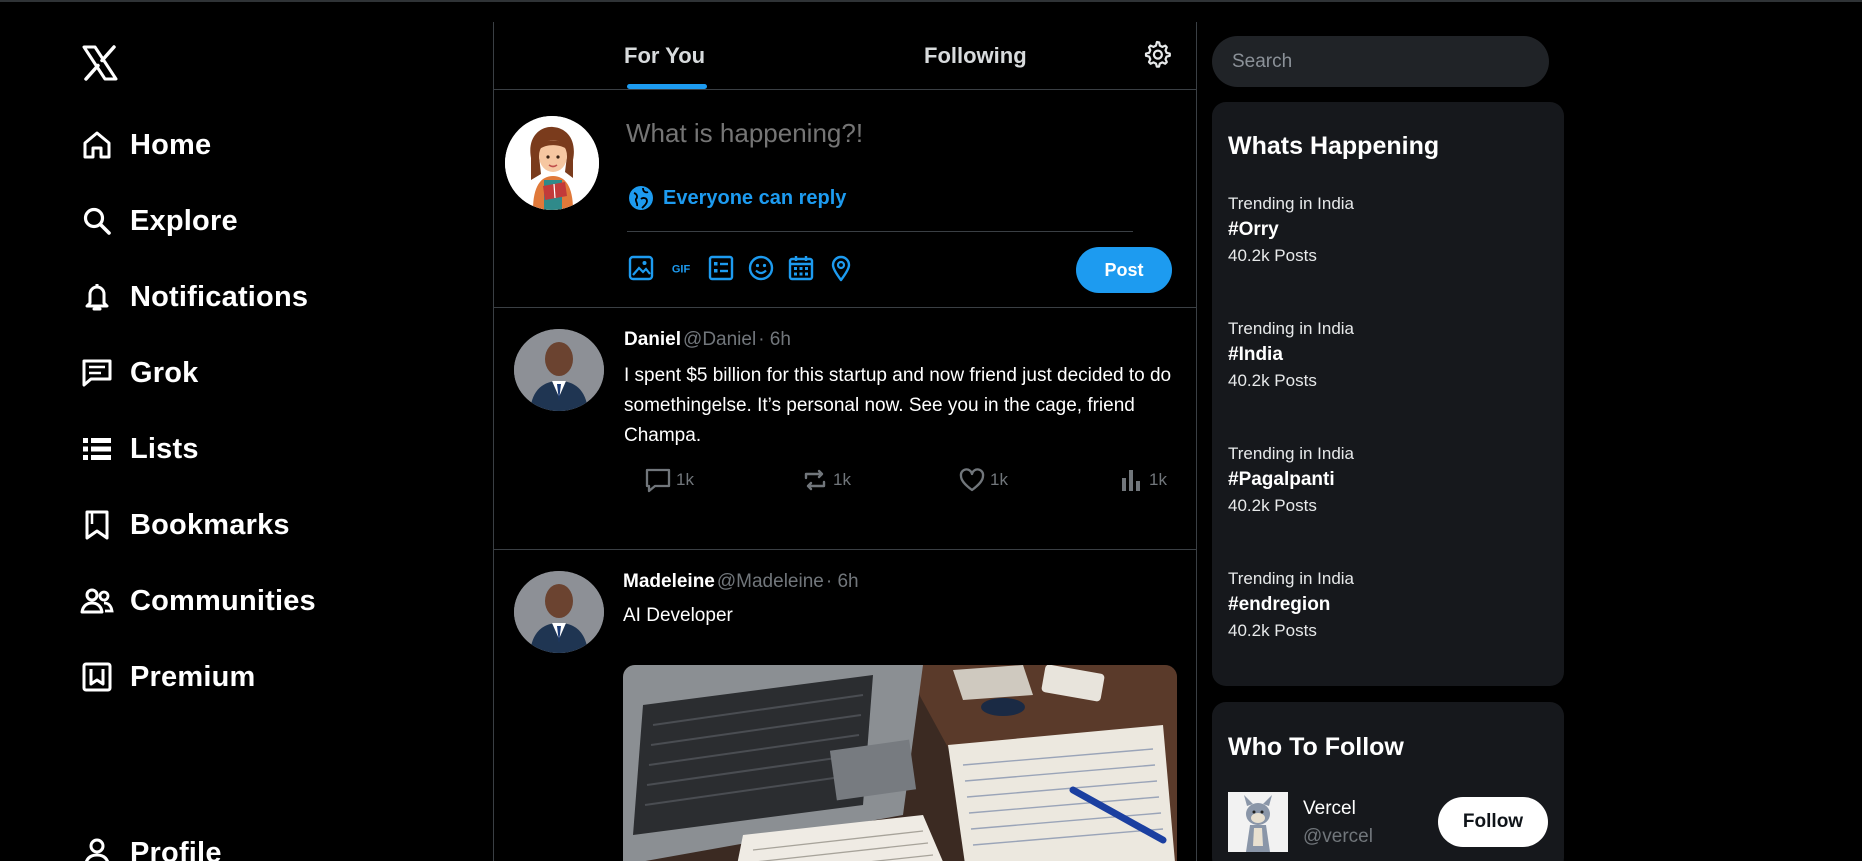  I want to click on nav-home-label: Home, so click(171, 144).